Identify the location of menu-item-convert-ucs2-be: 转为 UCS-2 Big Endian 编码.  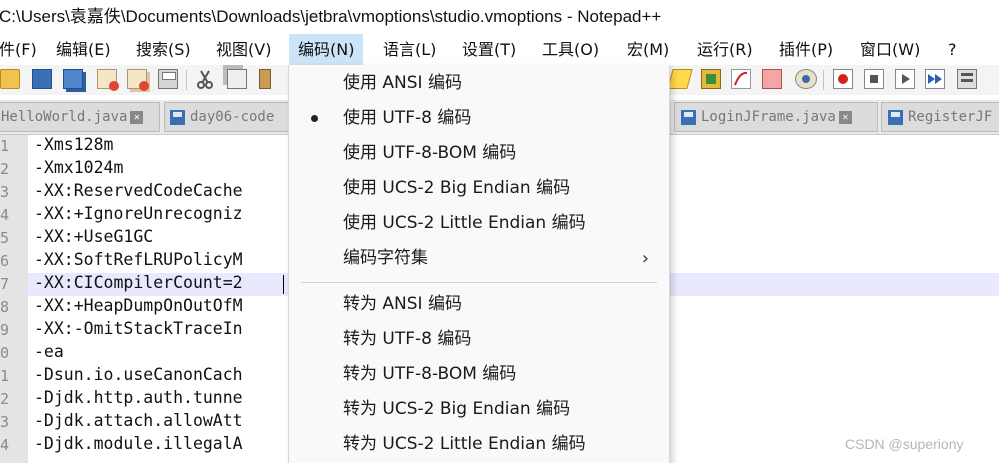
(479, 409).